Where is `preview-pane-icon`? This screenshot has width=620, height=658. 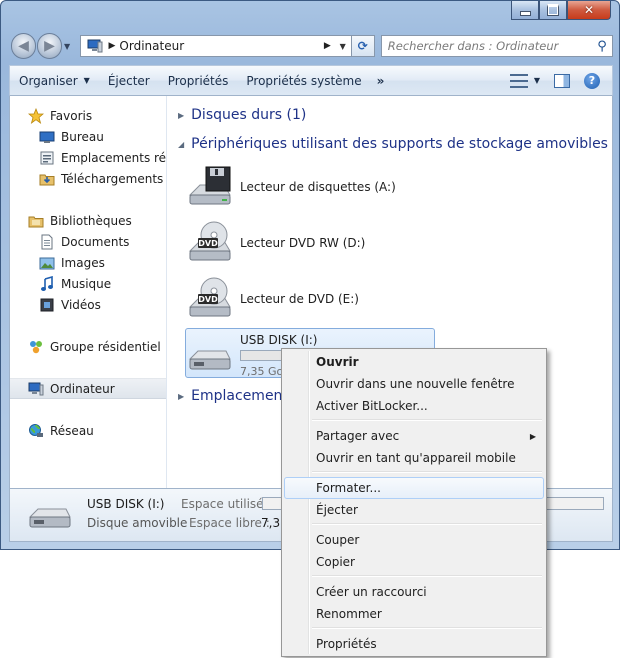 preview-pane-icon is located at coordinates (562, 80).